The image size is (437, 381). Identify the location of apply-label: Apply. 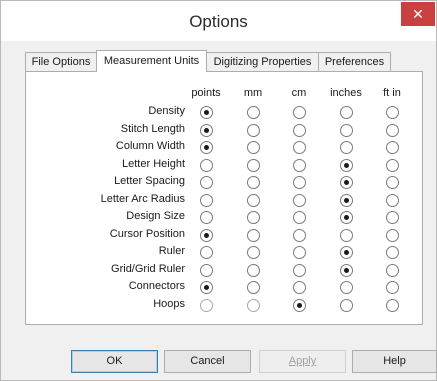
(302, 361).